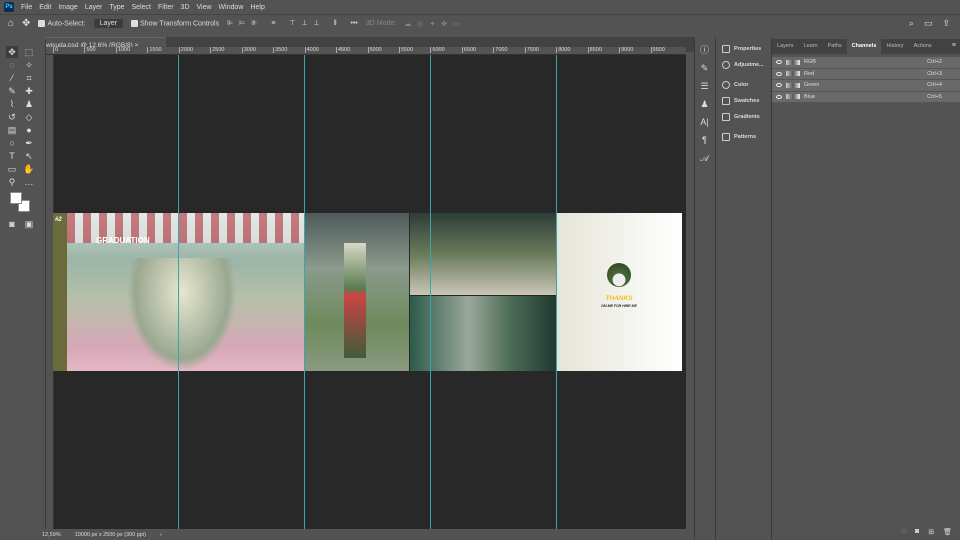 Image resolution: width=960 pixels, height=540 pixels. Describe the element at coordinates (704, 122) in the screenshot. I see `character-icon: A|` at that location.